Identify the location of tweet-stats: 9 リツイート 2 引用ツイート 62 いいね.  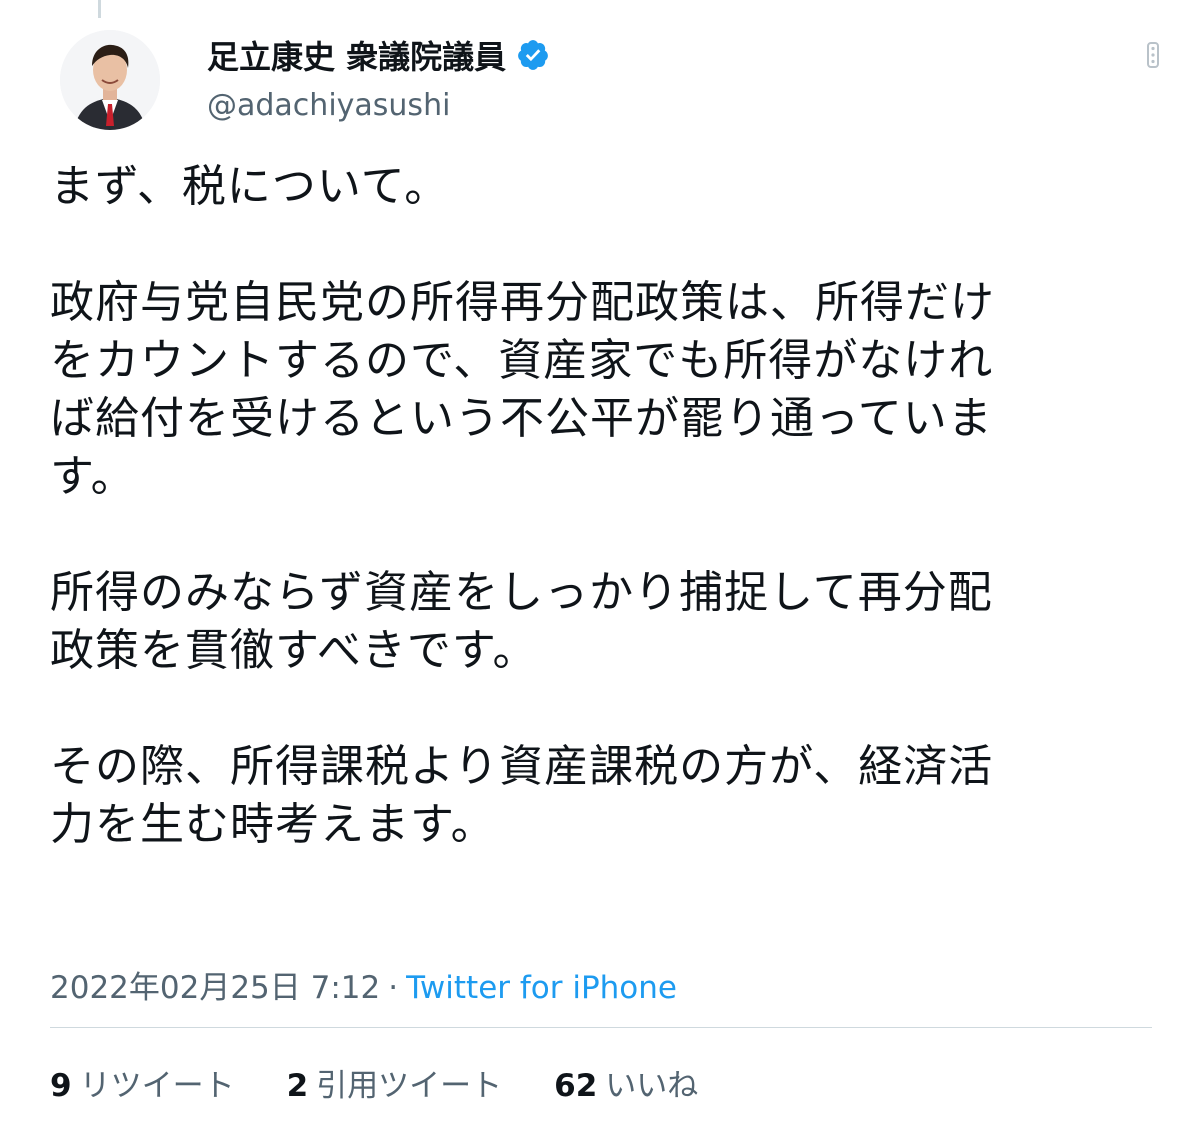
(400, 1082).